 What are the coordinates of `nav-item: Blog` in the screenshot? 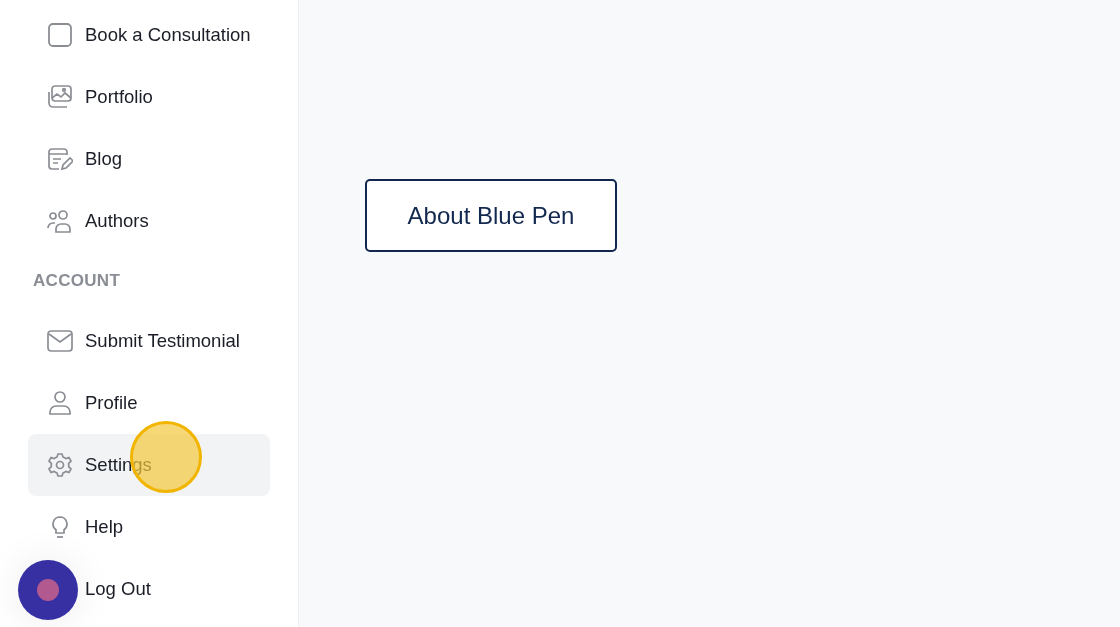 It's located at (149, 159).